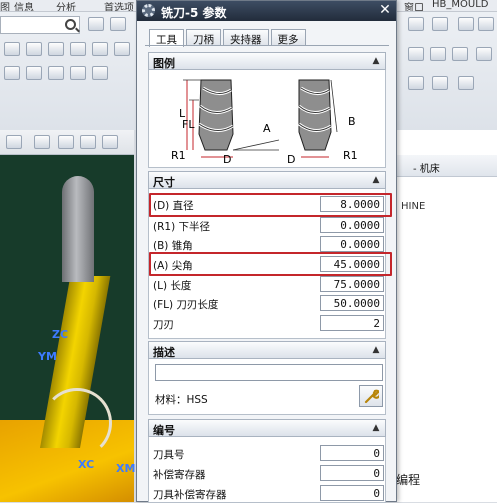  Describe the element at coordinates (148, 10) in the screenshot. I see `gear-icon` at that location.